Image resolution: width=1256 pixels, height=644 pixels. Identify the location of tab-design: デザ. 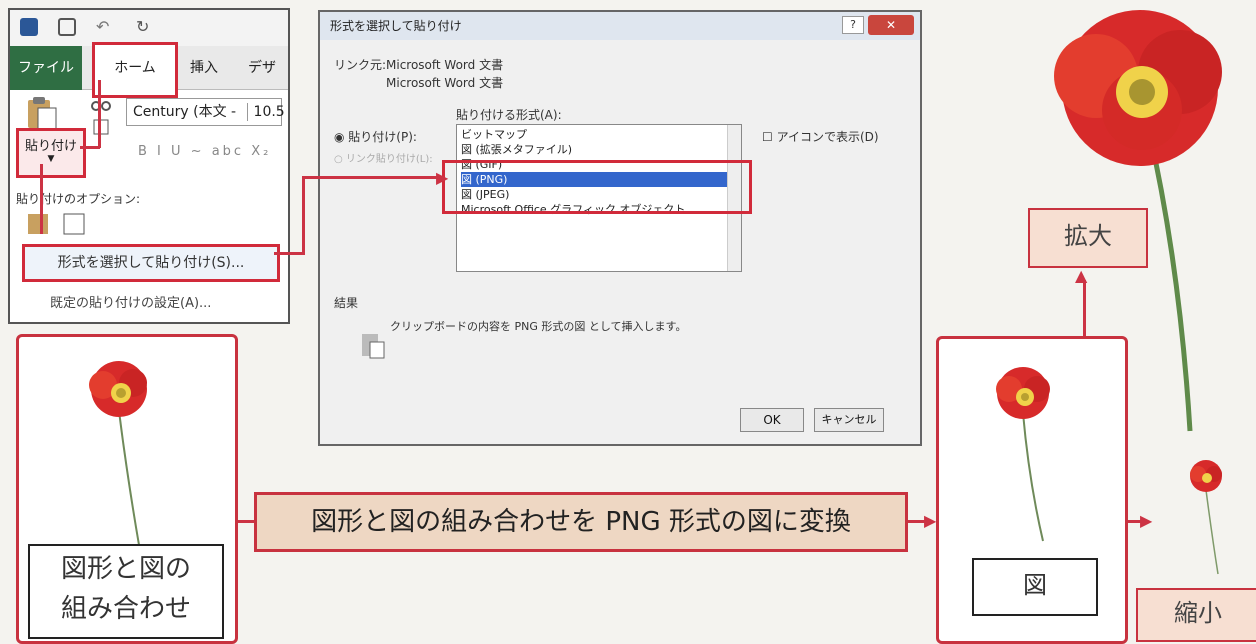
(262, 68).